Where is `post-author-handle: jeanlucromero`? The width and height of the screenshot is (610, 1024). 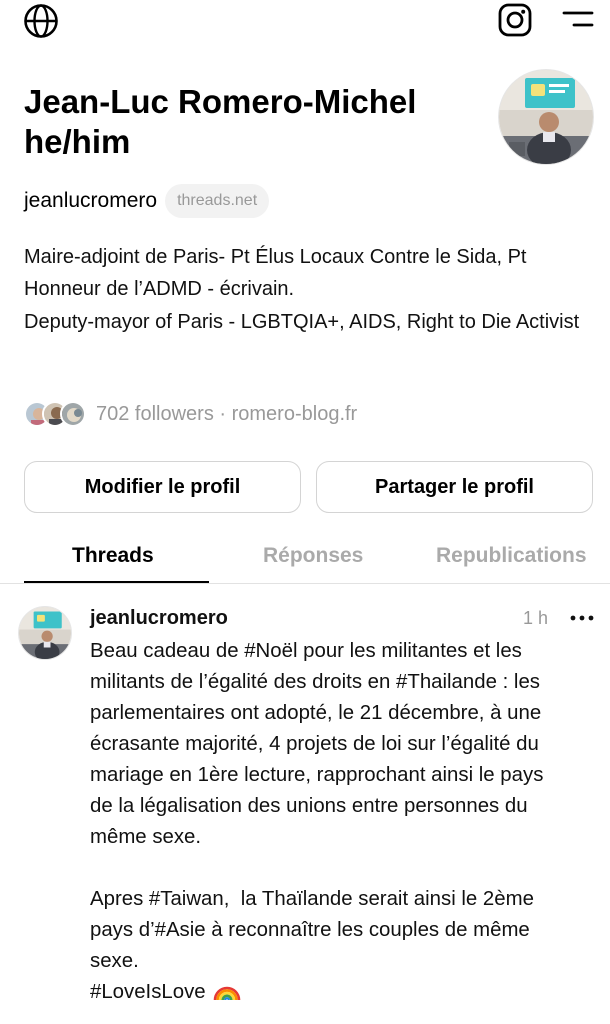 post-author-handle: jeanlucromero is located at coordinates (159, 618).